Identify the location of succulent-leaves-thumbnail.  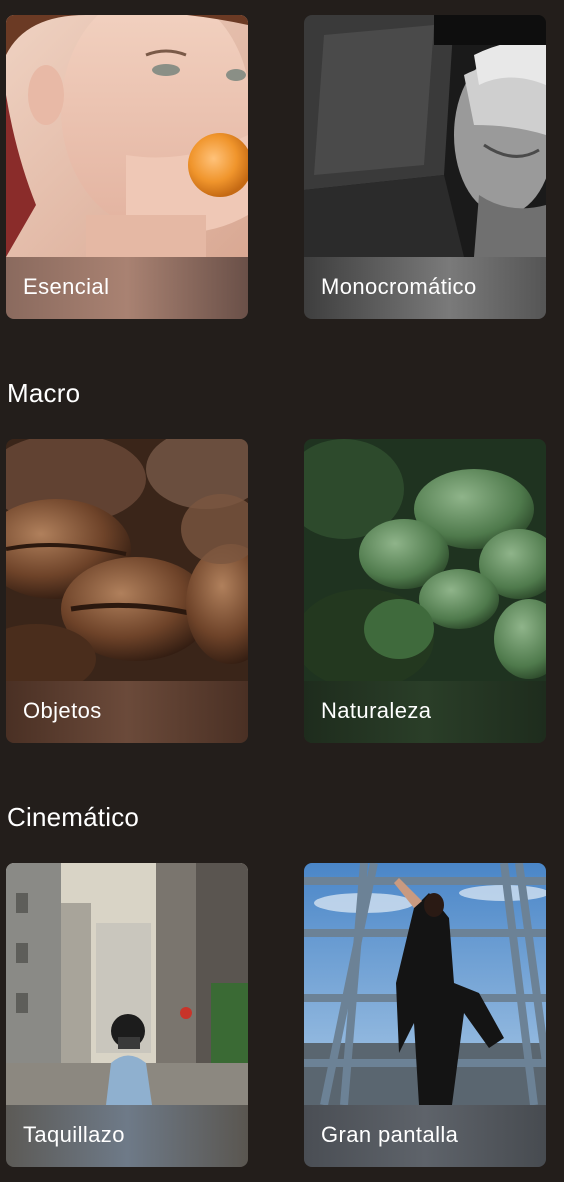
(425, 560).